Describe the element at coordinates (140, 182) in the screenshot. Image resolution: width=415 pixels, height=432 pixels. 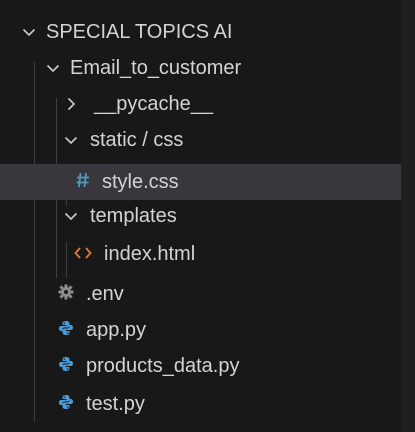
I see `tree-item-label: style.css` at that location.